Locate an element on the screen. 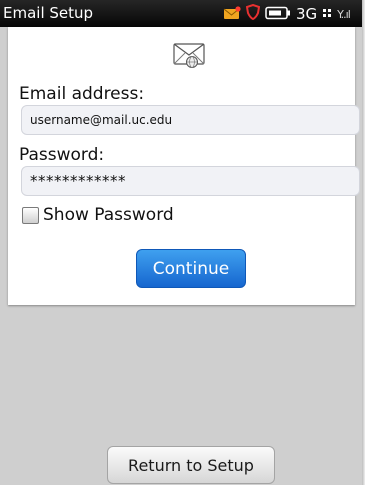 The height and width of the screenshot is (485, 365). show-password-toggle: Show Password is located at coordinates (98, 215).